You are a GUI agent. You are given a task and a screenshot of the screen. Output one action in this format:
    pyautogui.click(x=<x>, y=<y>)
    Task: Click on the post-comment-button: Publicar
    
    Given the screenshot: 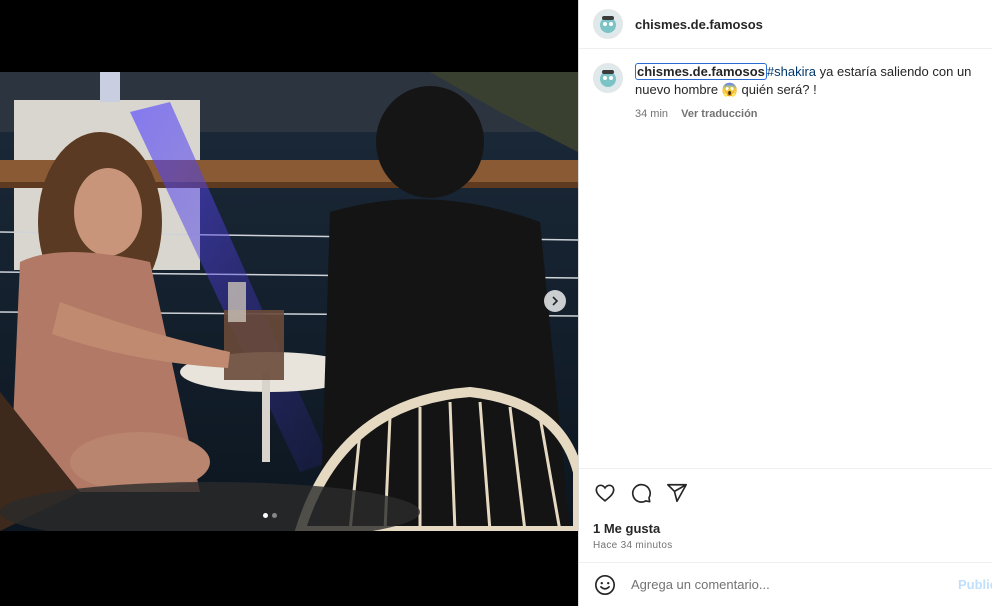 What is the action you would take?
    pyautogui.click(x=975, y=584)
    